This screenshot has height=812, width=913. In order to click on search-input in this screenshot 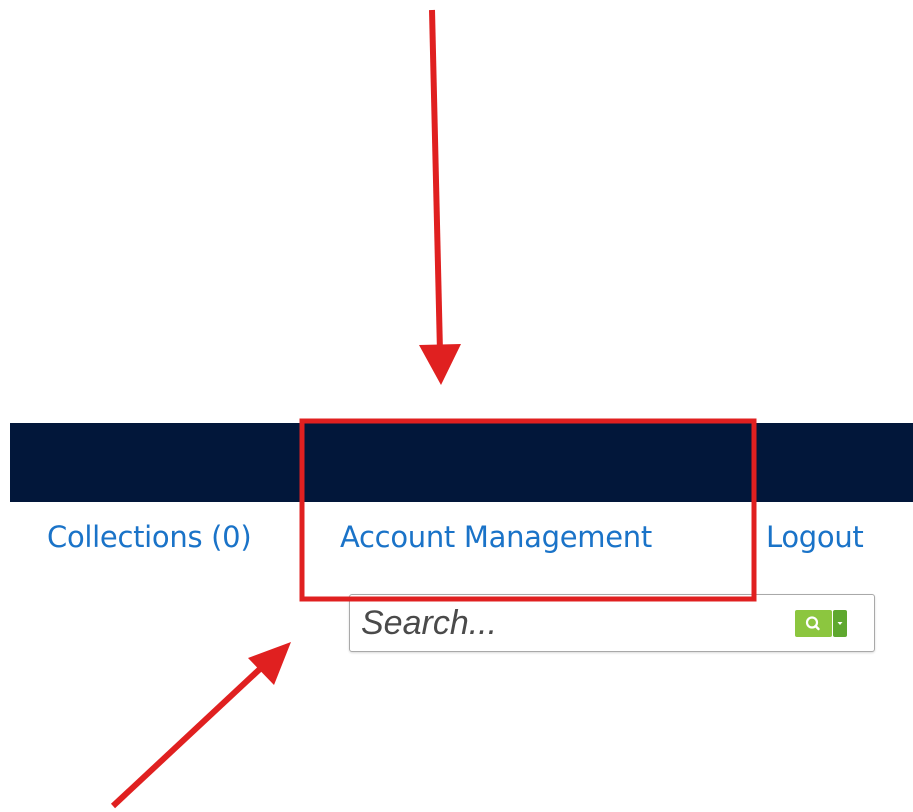, I will do `click(571, 623)`.